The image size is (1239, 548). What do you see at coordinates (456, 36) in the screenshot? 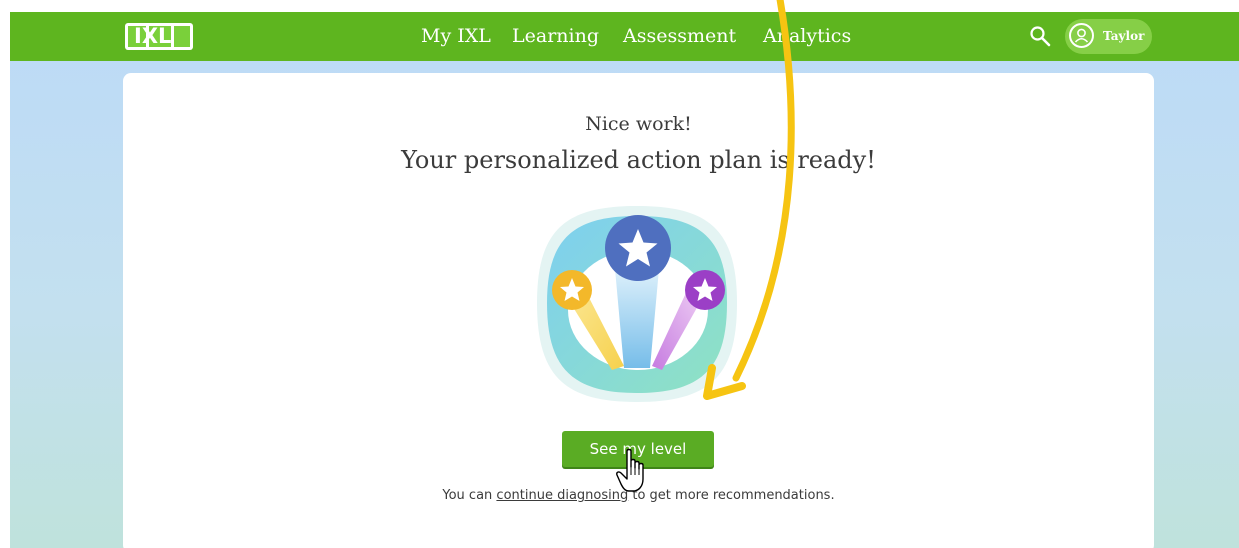
I see `nav-my-ixl: My IXL` at bounding box center [456, 36].